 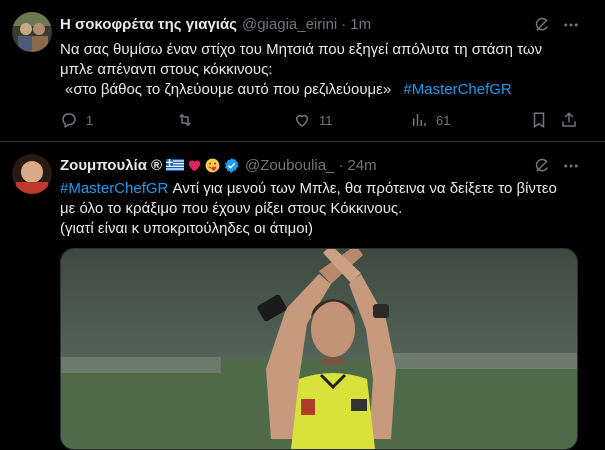 What do you see at coordinates (185, 120) in the screenshot?
I see `retweet-icon` at bounding box center [185, 120].